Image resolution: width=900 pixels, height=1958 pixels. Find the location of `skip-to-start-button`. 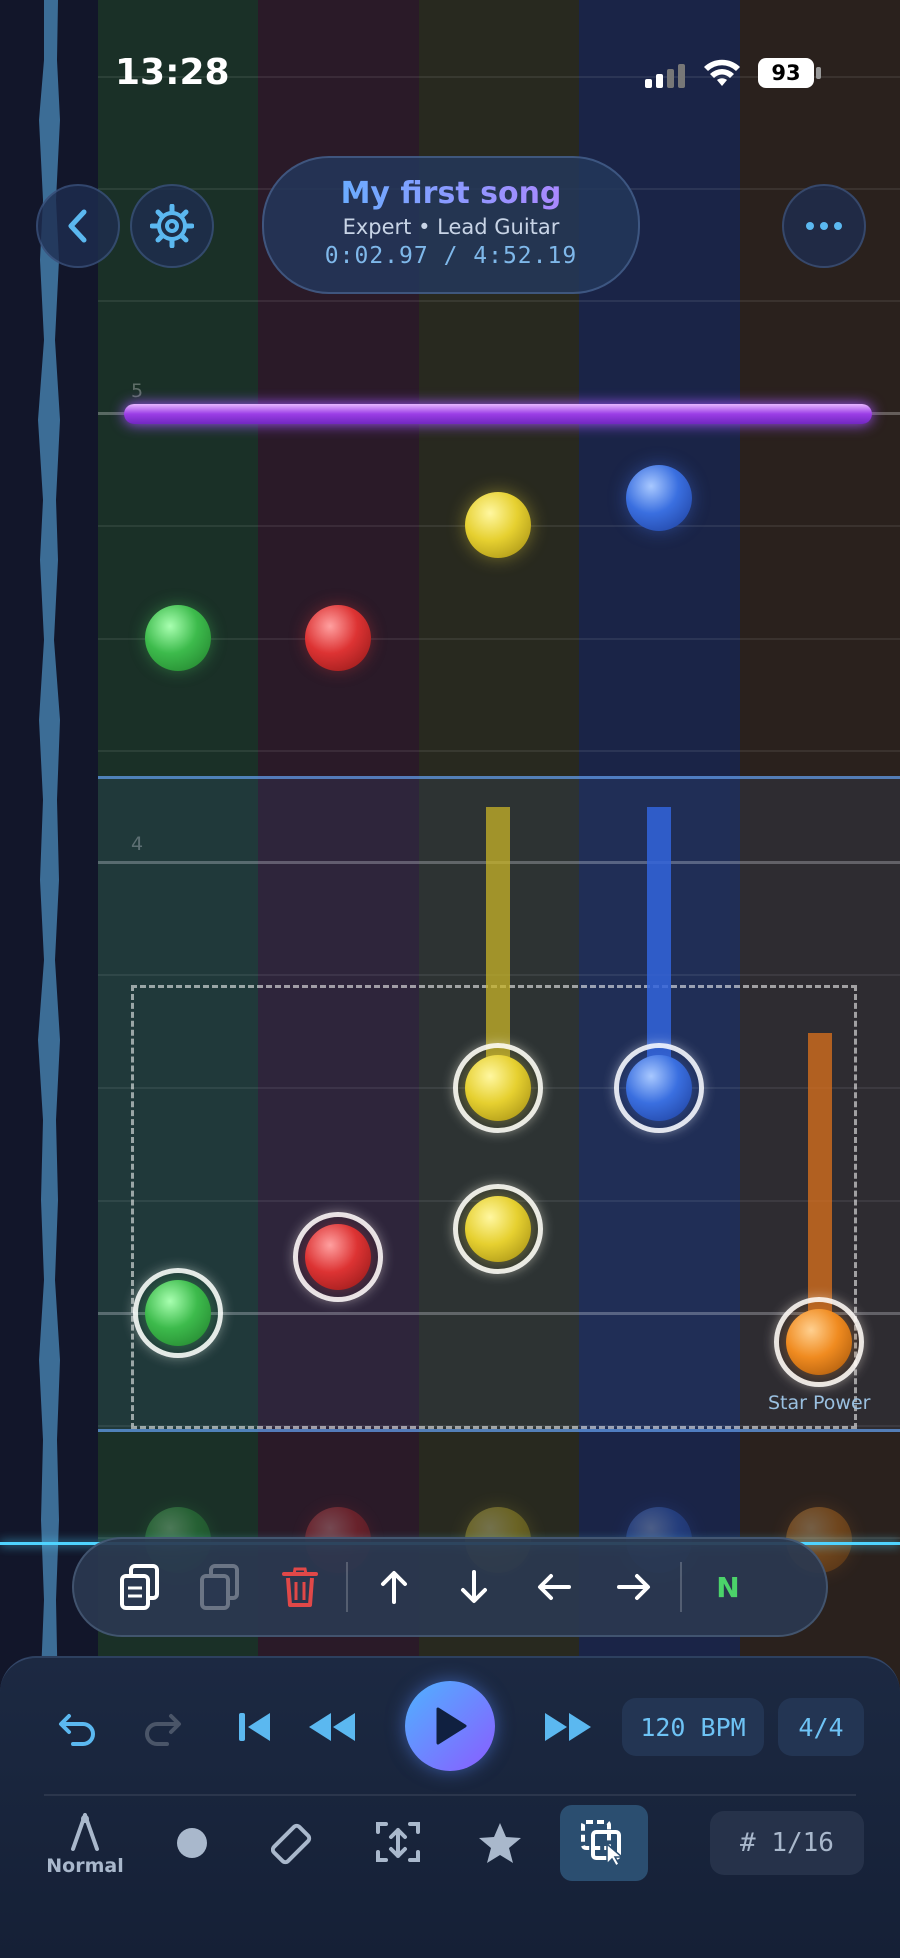

skip-to-start-button is located at coordinates (255, 1727).